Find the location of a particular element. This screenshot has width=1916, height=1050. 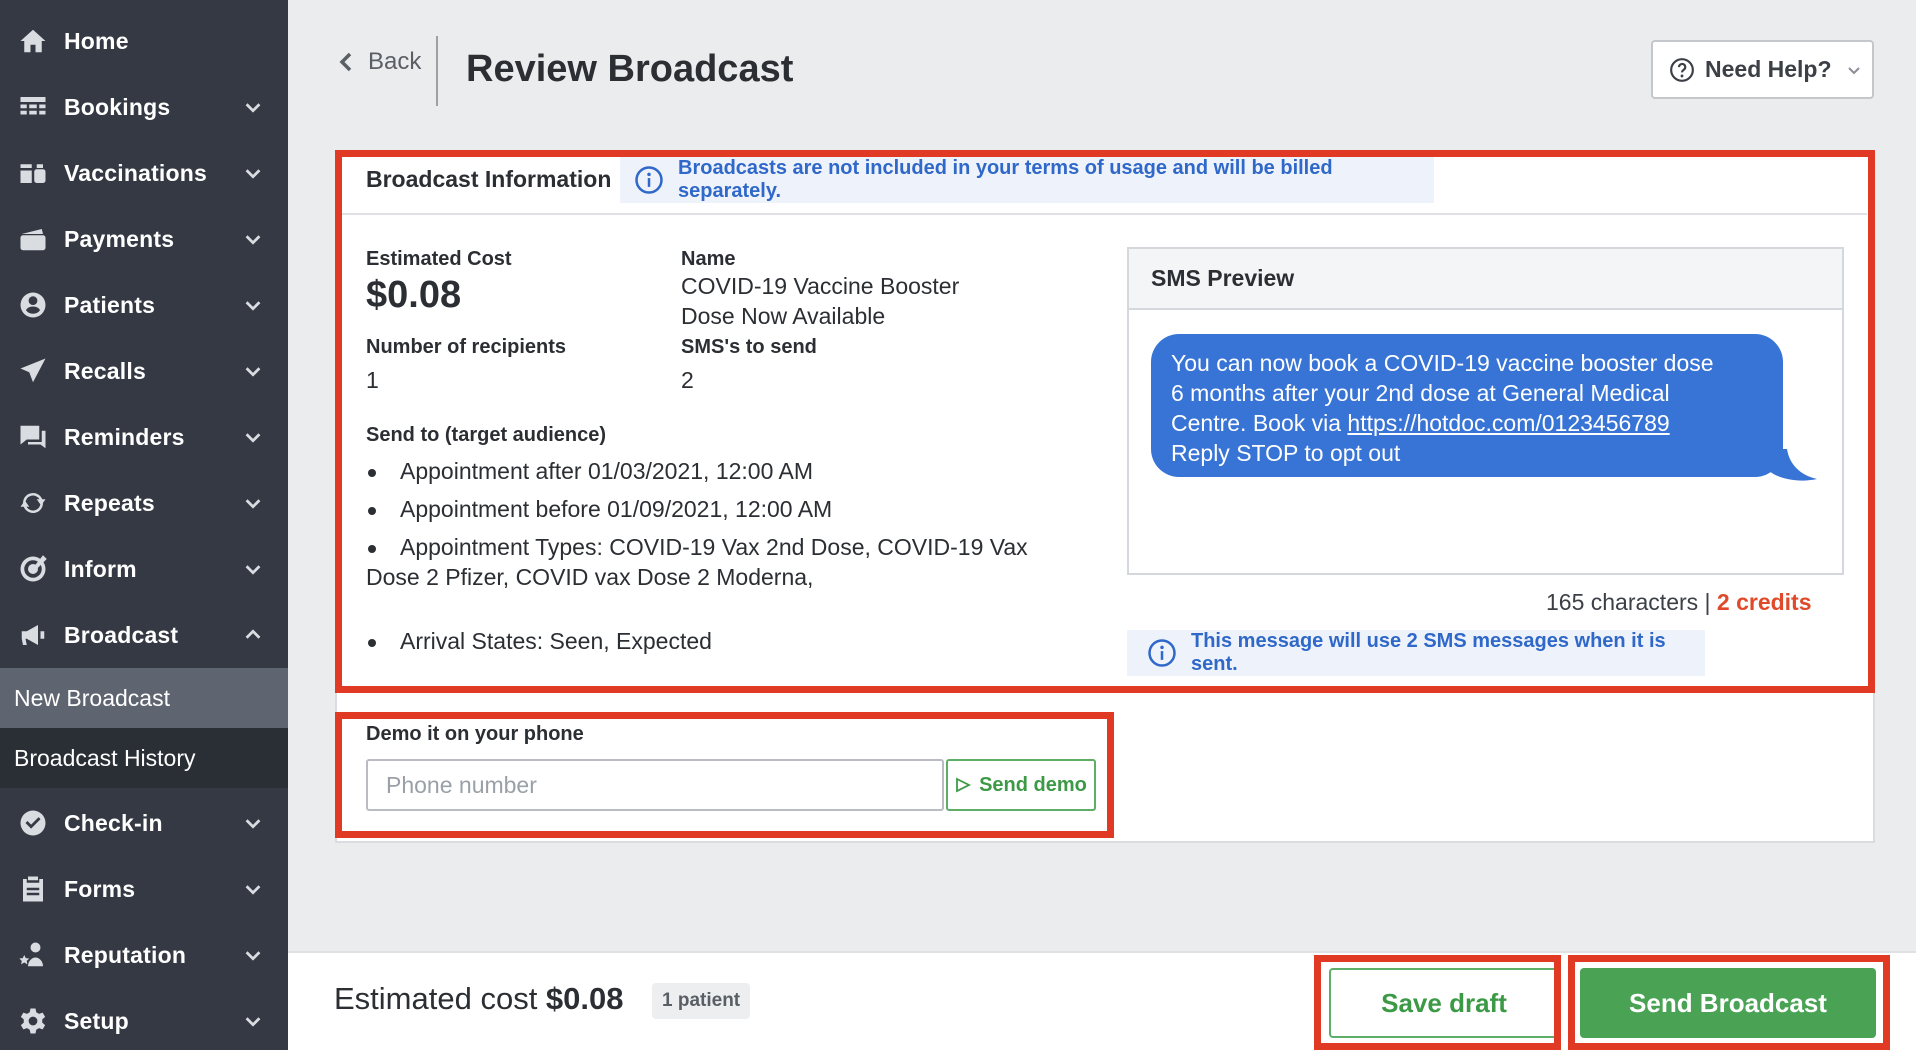

chevron-left-icon is located at coordinates (345, 62).